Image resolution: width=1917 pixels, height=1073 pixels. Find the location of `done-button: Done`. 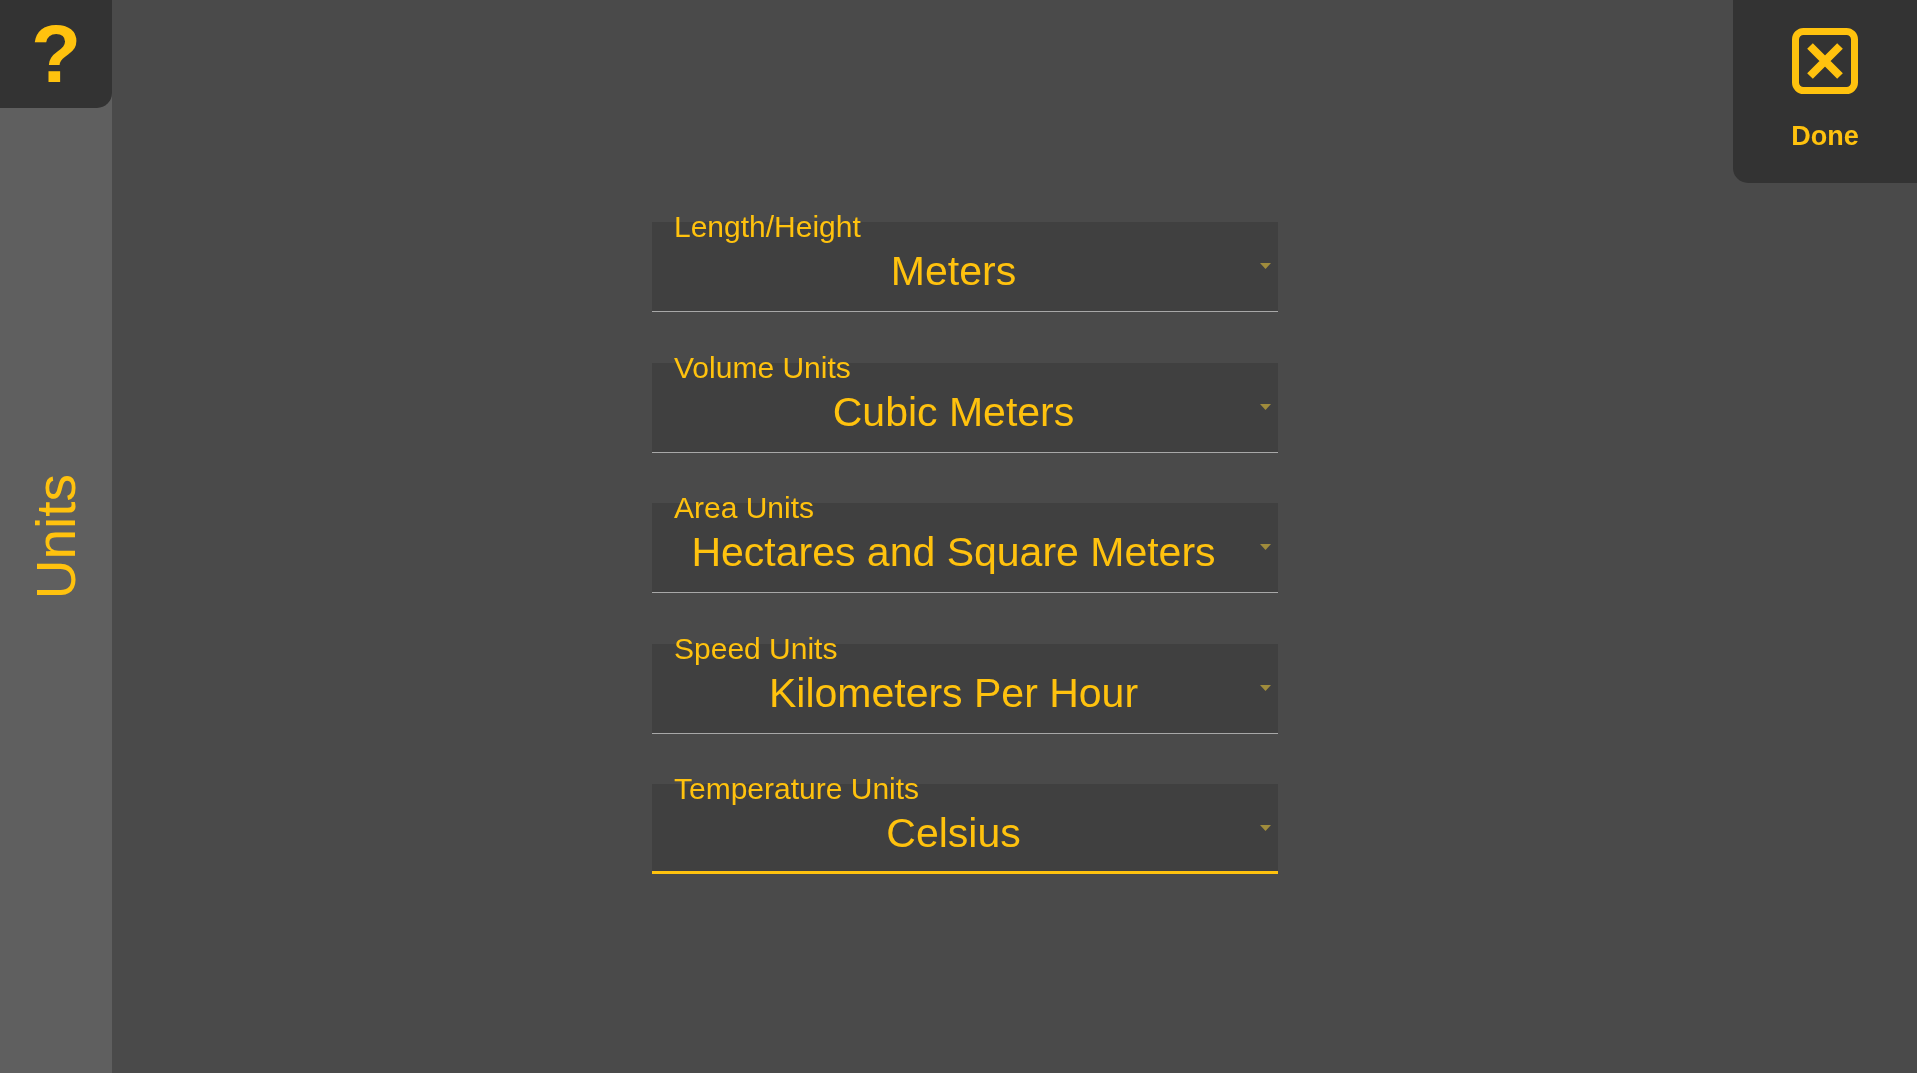

done-button: Done is located at coordinates (1825, 91).